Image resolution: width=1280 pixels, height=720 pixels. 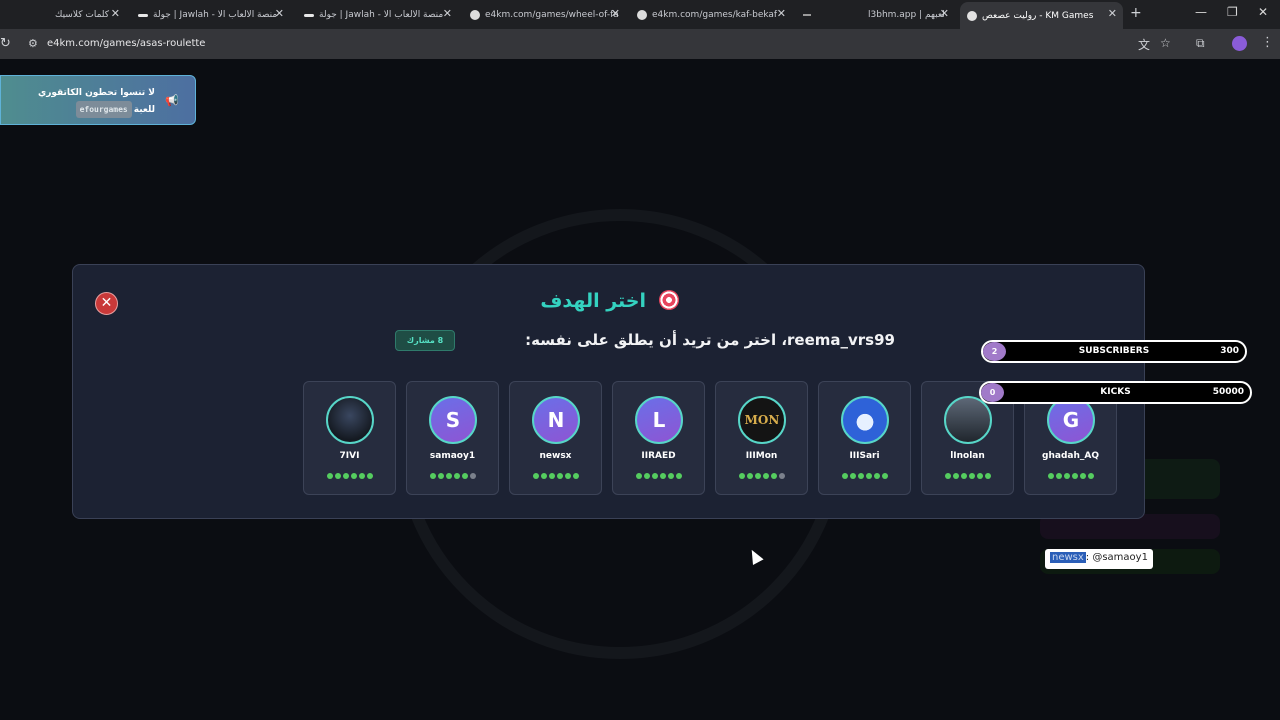 I want to click on banner-line-1: لا تنسوا تحطون الكاتقوري, so click(x=96, y=93).